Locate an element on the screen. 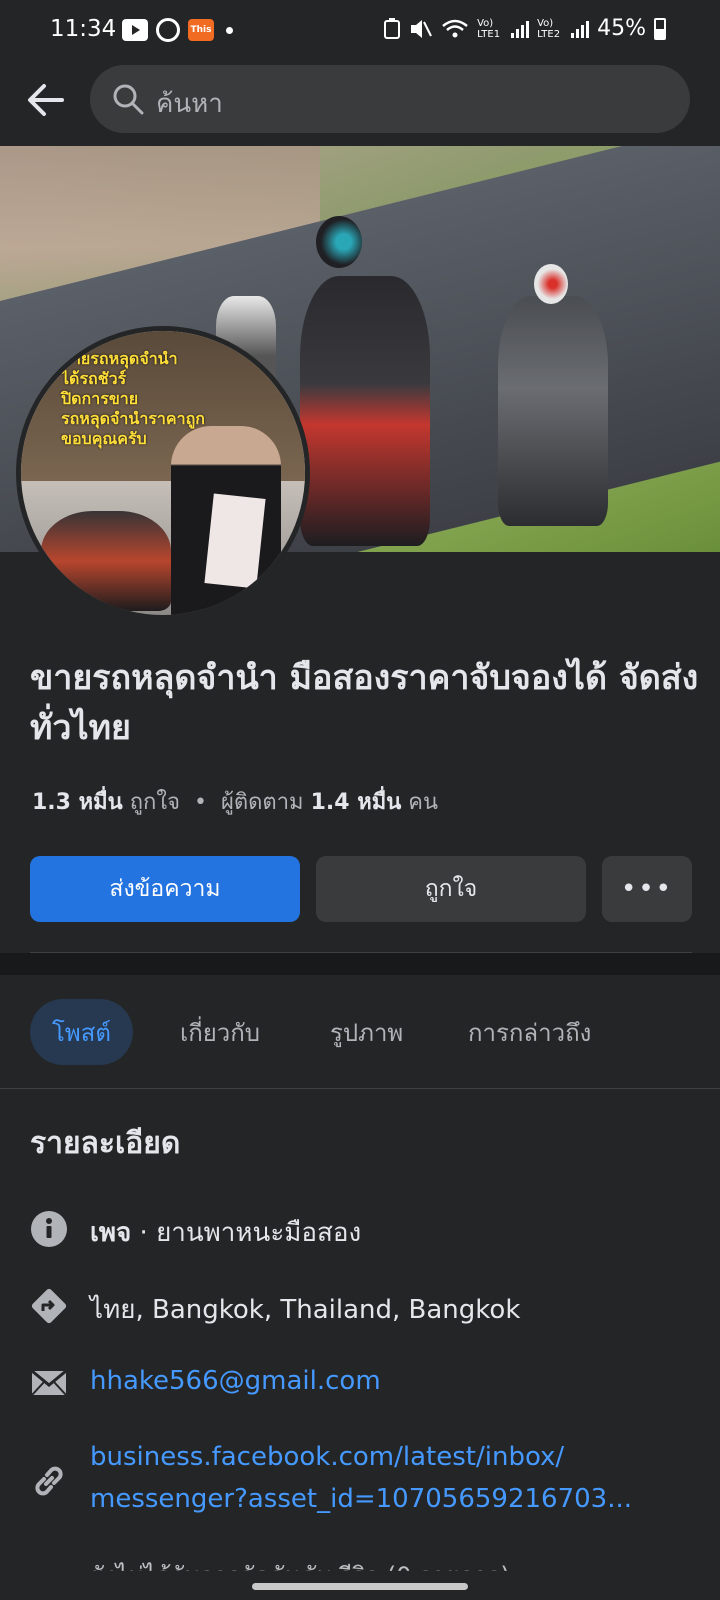 The height and width of the screenshot is (1600, 720). page-tabs: โพสต์ เกี่ยวกับ รูปภาพ การกล่าวถึง is located at coordinates (360, 1031).